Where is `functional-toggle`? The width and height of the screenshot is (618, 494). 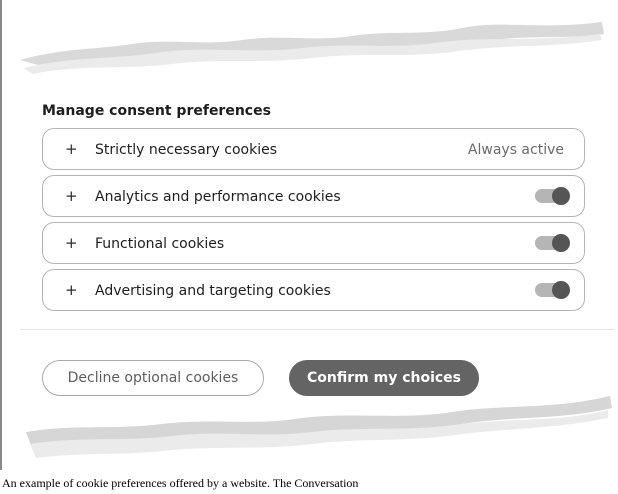 functional-toggle is located at coordinates (552, 243).